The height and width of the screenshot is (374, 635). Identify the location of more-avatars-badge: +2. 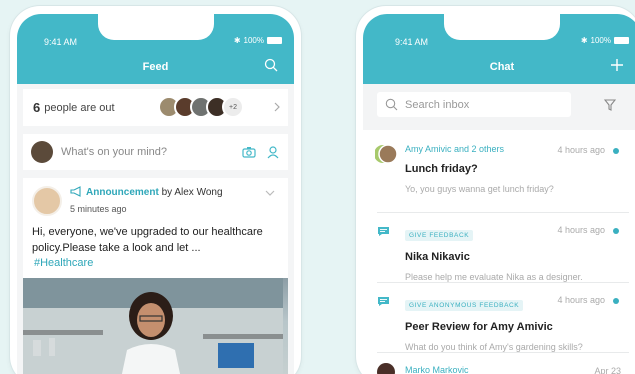
(233, 107).